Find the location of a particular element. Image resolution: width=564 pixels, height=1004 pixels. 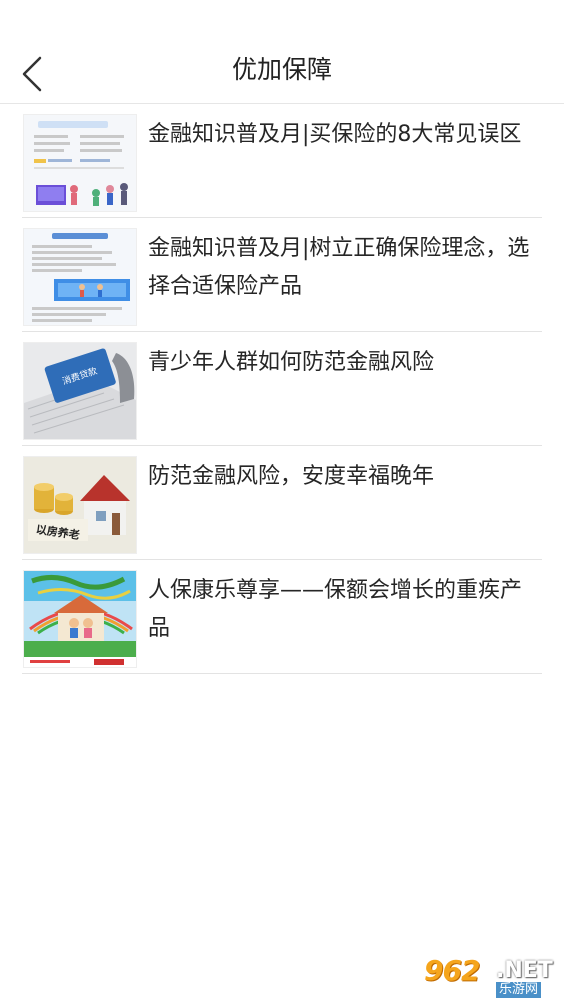

list-item: 消费贷款 青少年人群如何防范金融风险 is located at coordinates (282, 389).